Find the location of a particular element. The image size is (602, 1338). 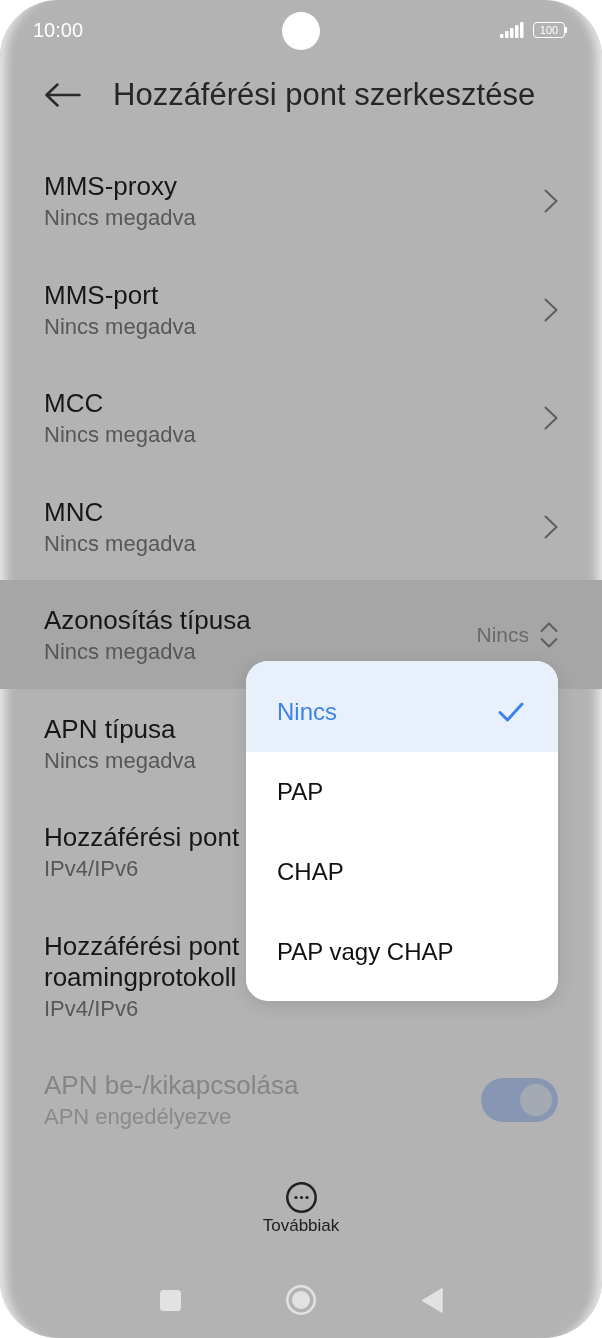

setting-title: APN típusa is located at coordinates (110, 729).